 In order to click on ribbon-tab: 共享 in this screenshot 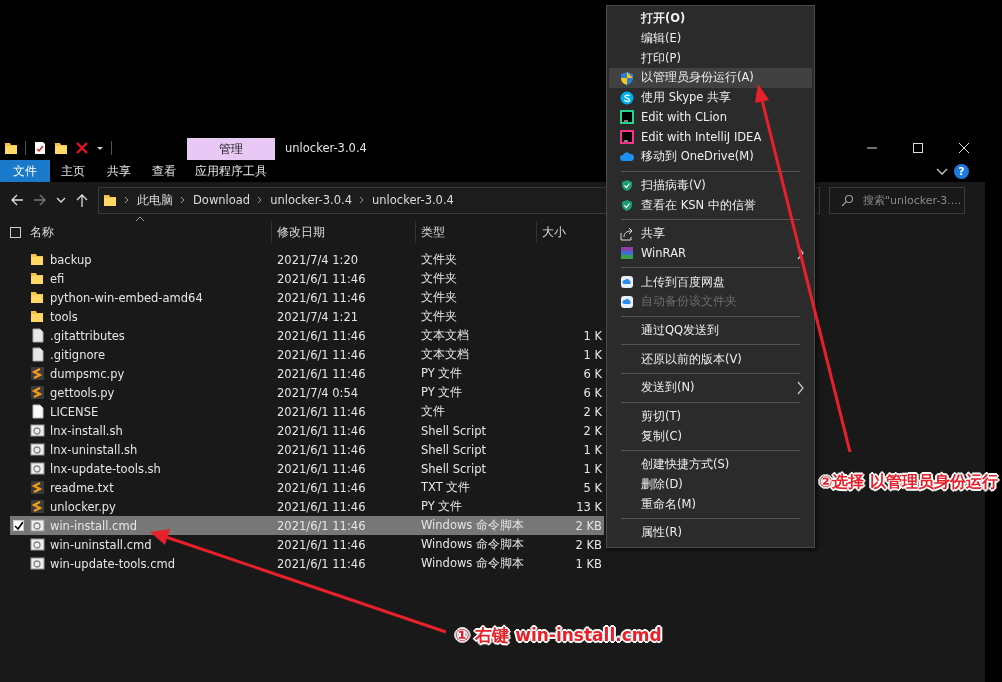, I will do `click(118, 171)`.